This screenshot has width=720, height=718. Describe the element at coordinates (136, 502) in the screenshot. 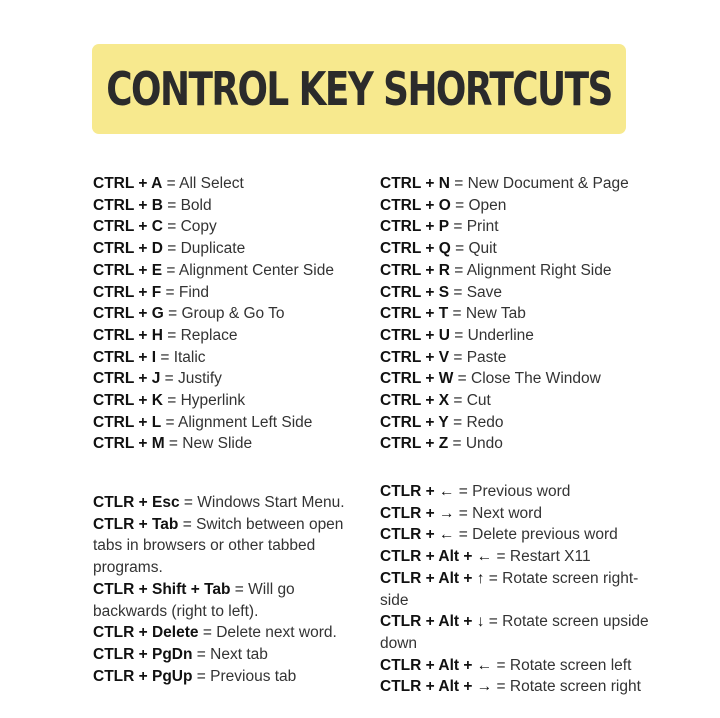

I see `shortcut-key: CTLR + Esc` at that location.